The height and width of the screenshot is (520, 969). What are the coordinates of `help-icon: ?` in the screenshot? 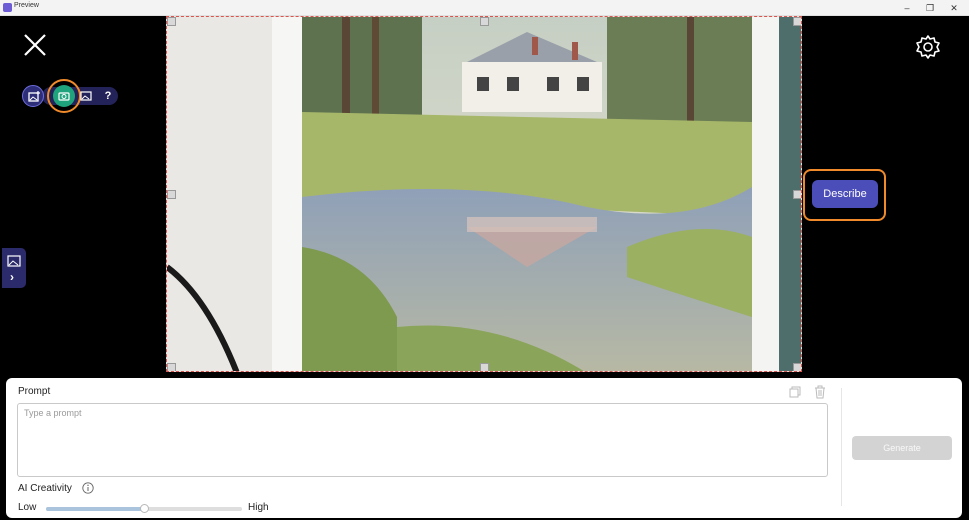 It's located at (108, 96).